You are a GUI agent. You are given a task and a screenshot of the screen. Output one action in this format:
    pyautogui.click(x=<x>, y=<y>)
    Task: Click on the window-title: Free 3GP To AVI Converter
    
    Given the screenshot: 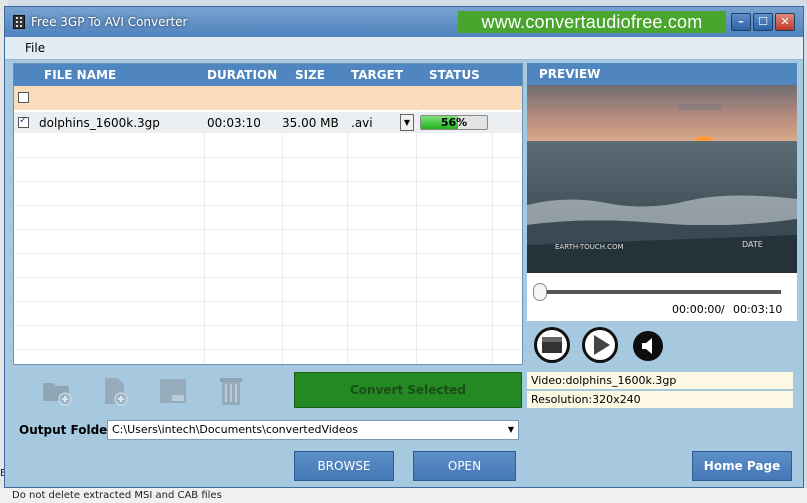 What is the action you would take?
    pyautogui.click(x=109, y=22)
    